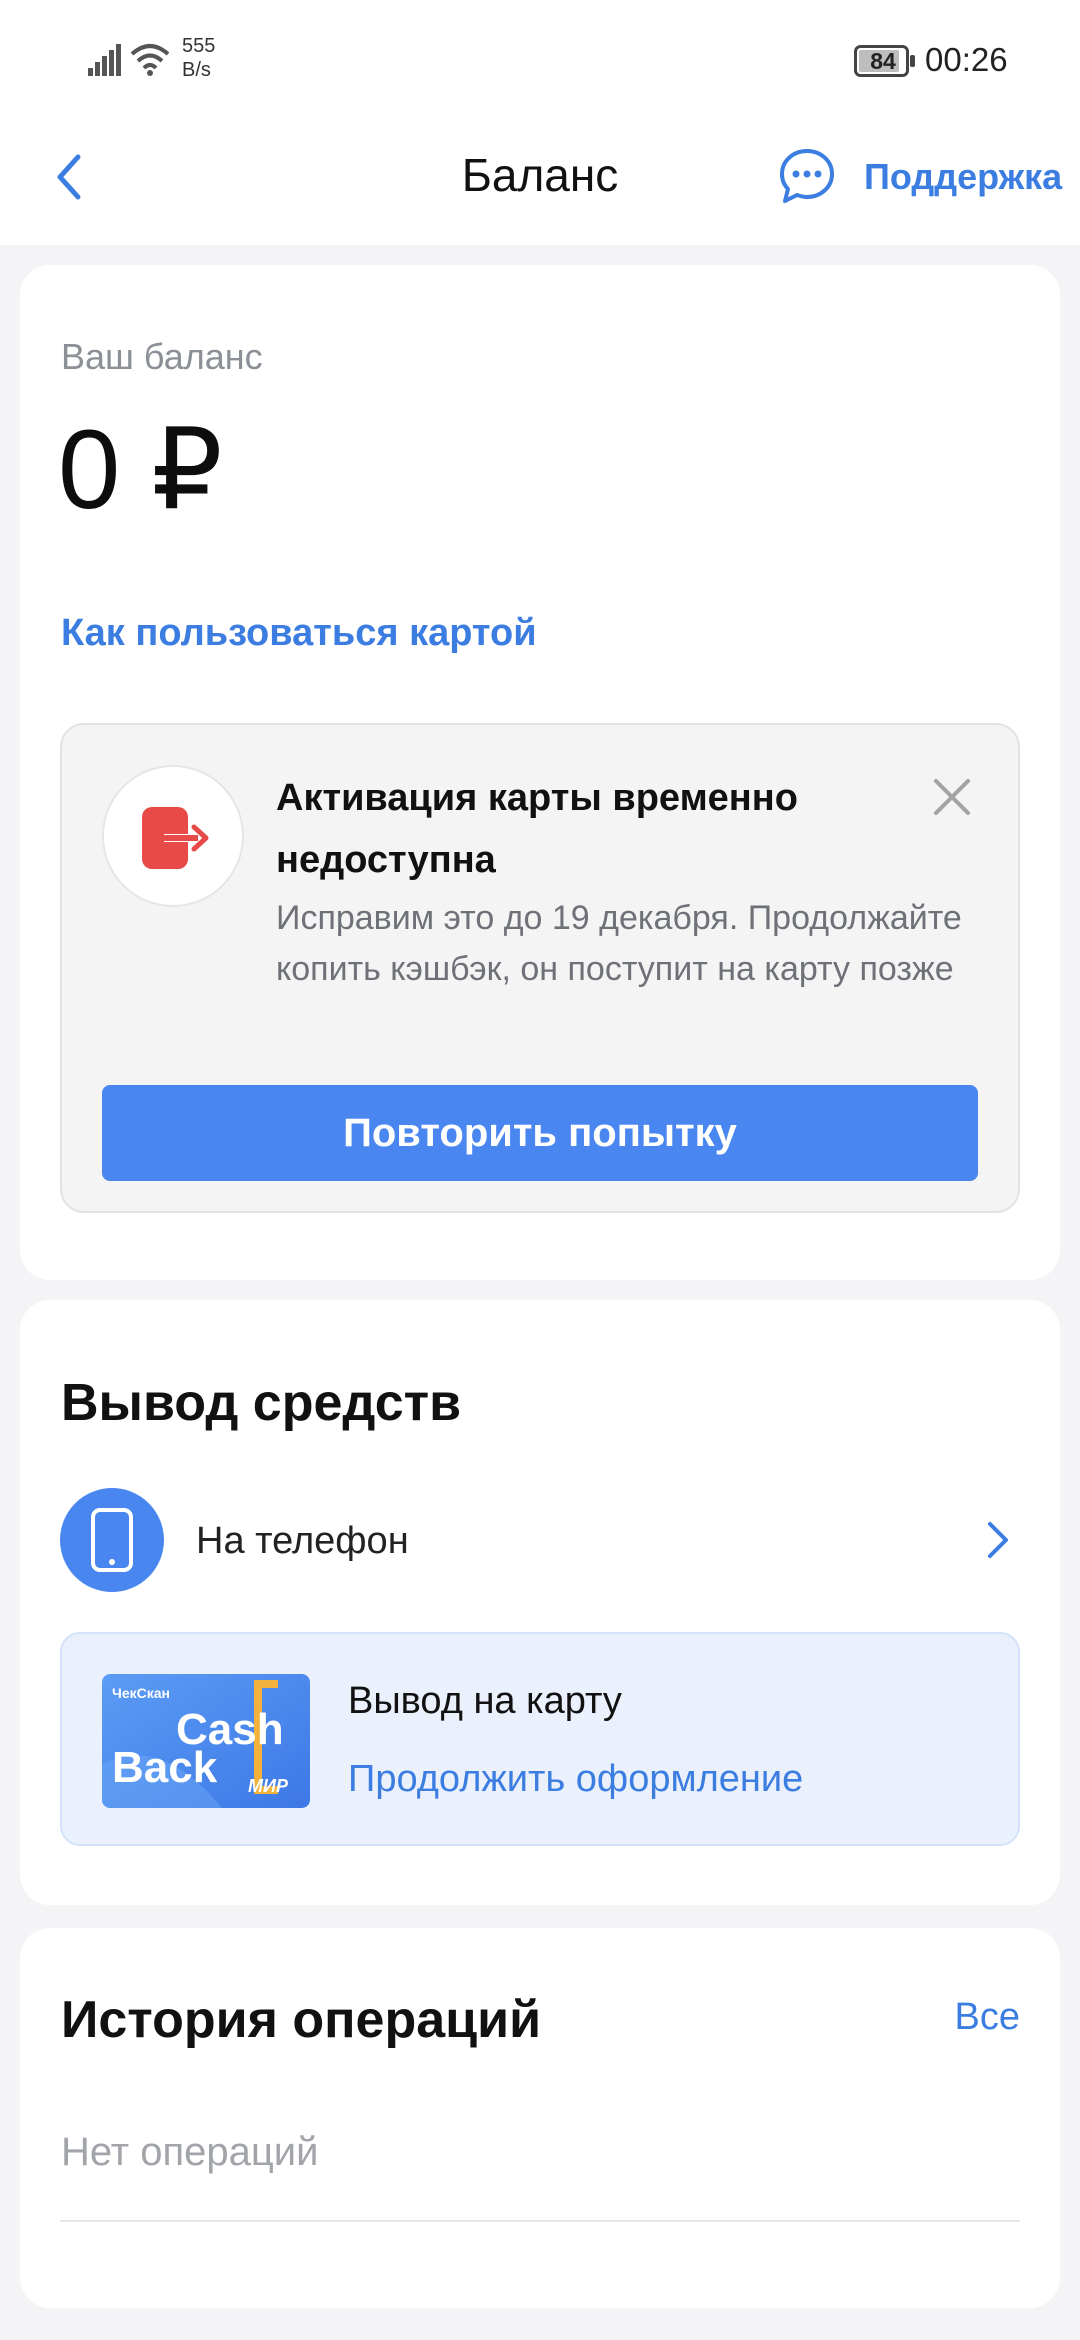 Image resolution: width=1080 pixels, height=2340 pixels. What do you see at coordinates (162, 356) in the screenshot?
I see `balance-label: Ваш баланс` at bounding box center [162, 356].